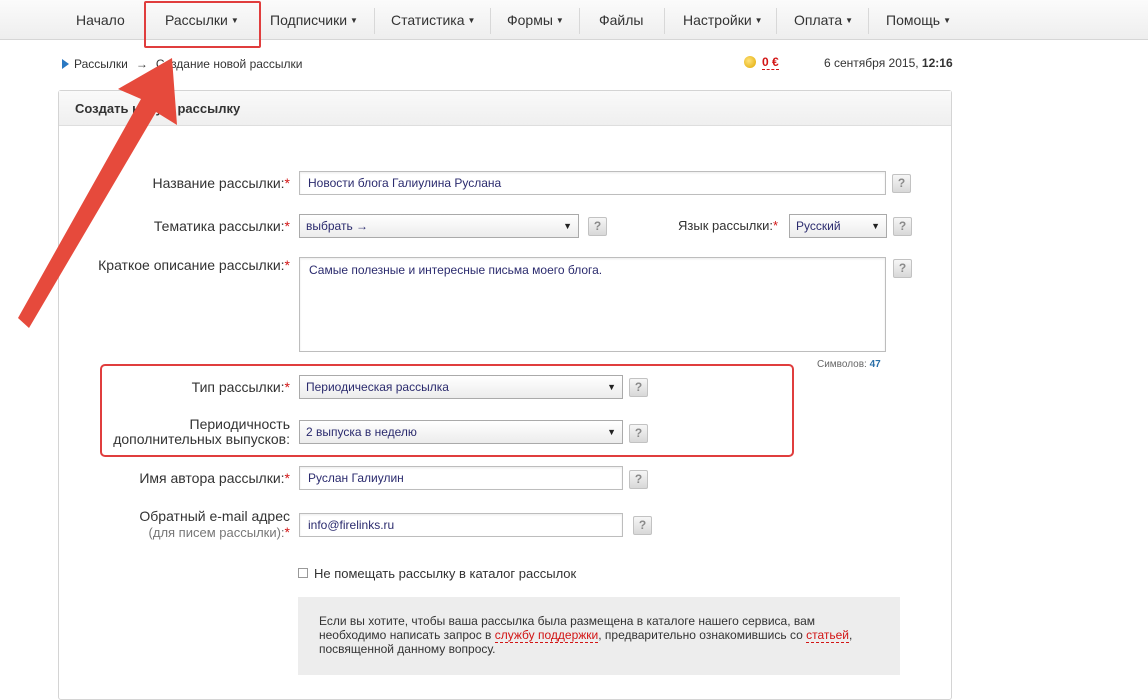  I want to click on annotation-arrow, so click(97, 193).